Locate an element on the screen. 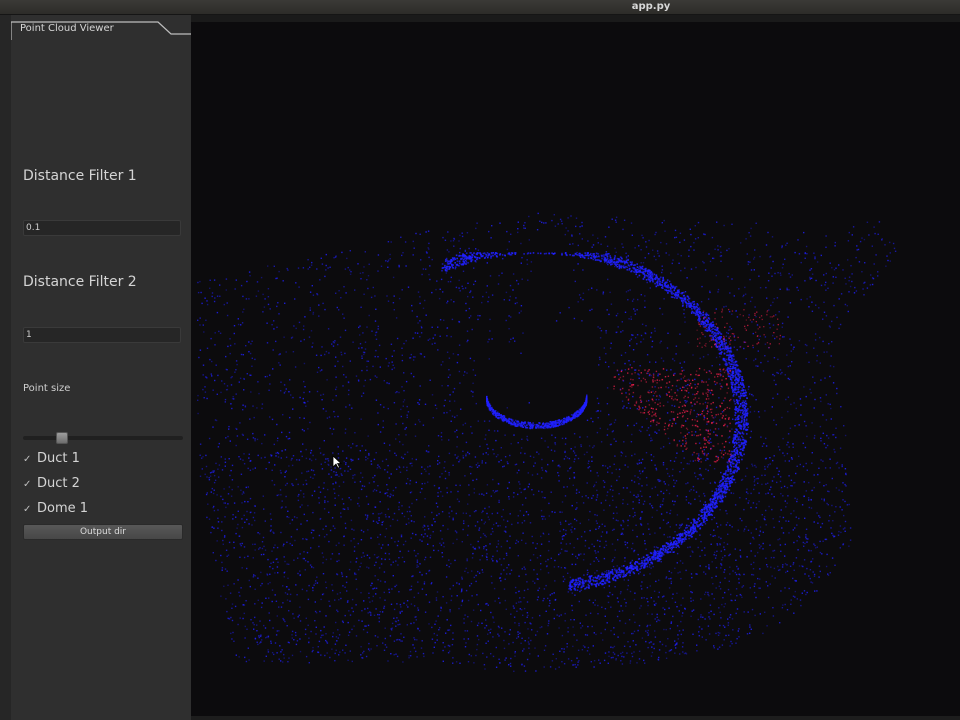 The width and height of the screenshot is (960, 720). window-titlebar: app.py is located at coordinates (480, 7).